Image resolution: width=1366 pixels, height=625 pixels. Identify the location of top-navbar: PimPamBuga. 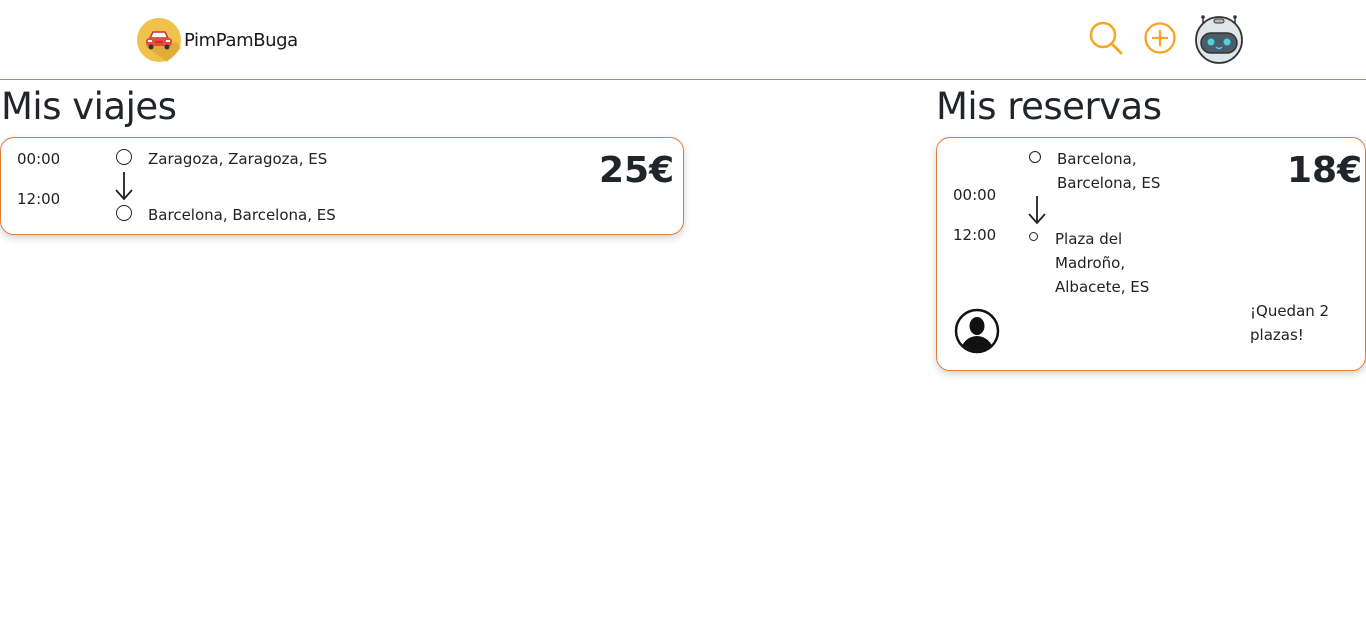
(683, 40).